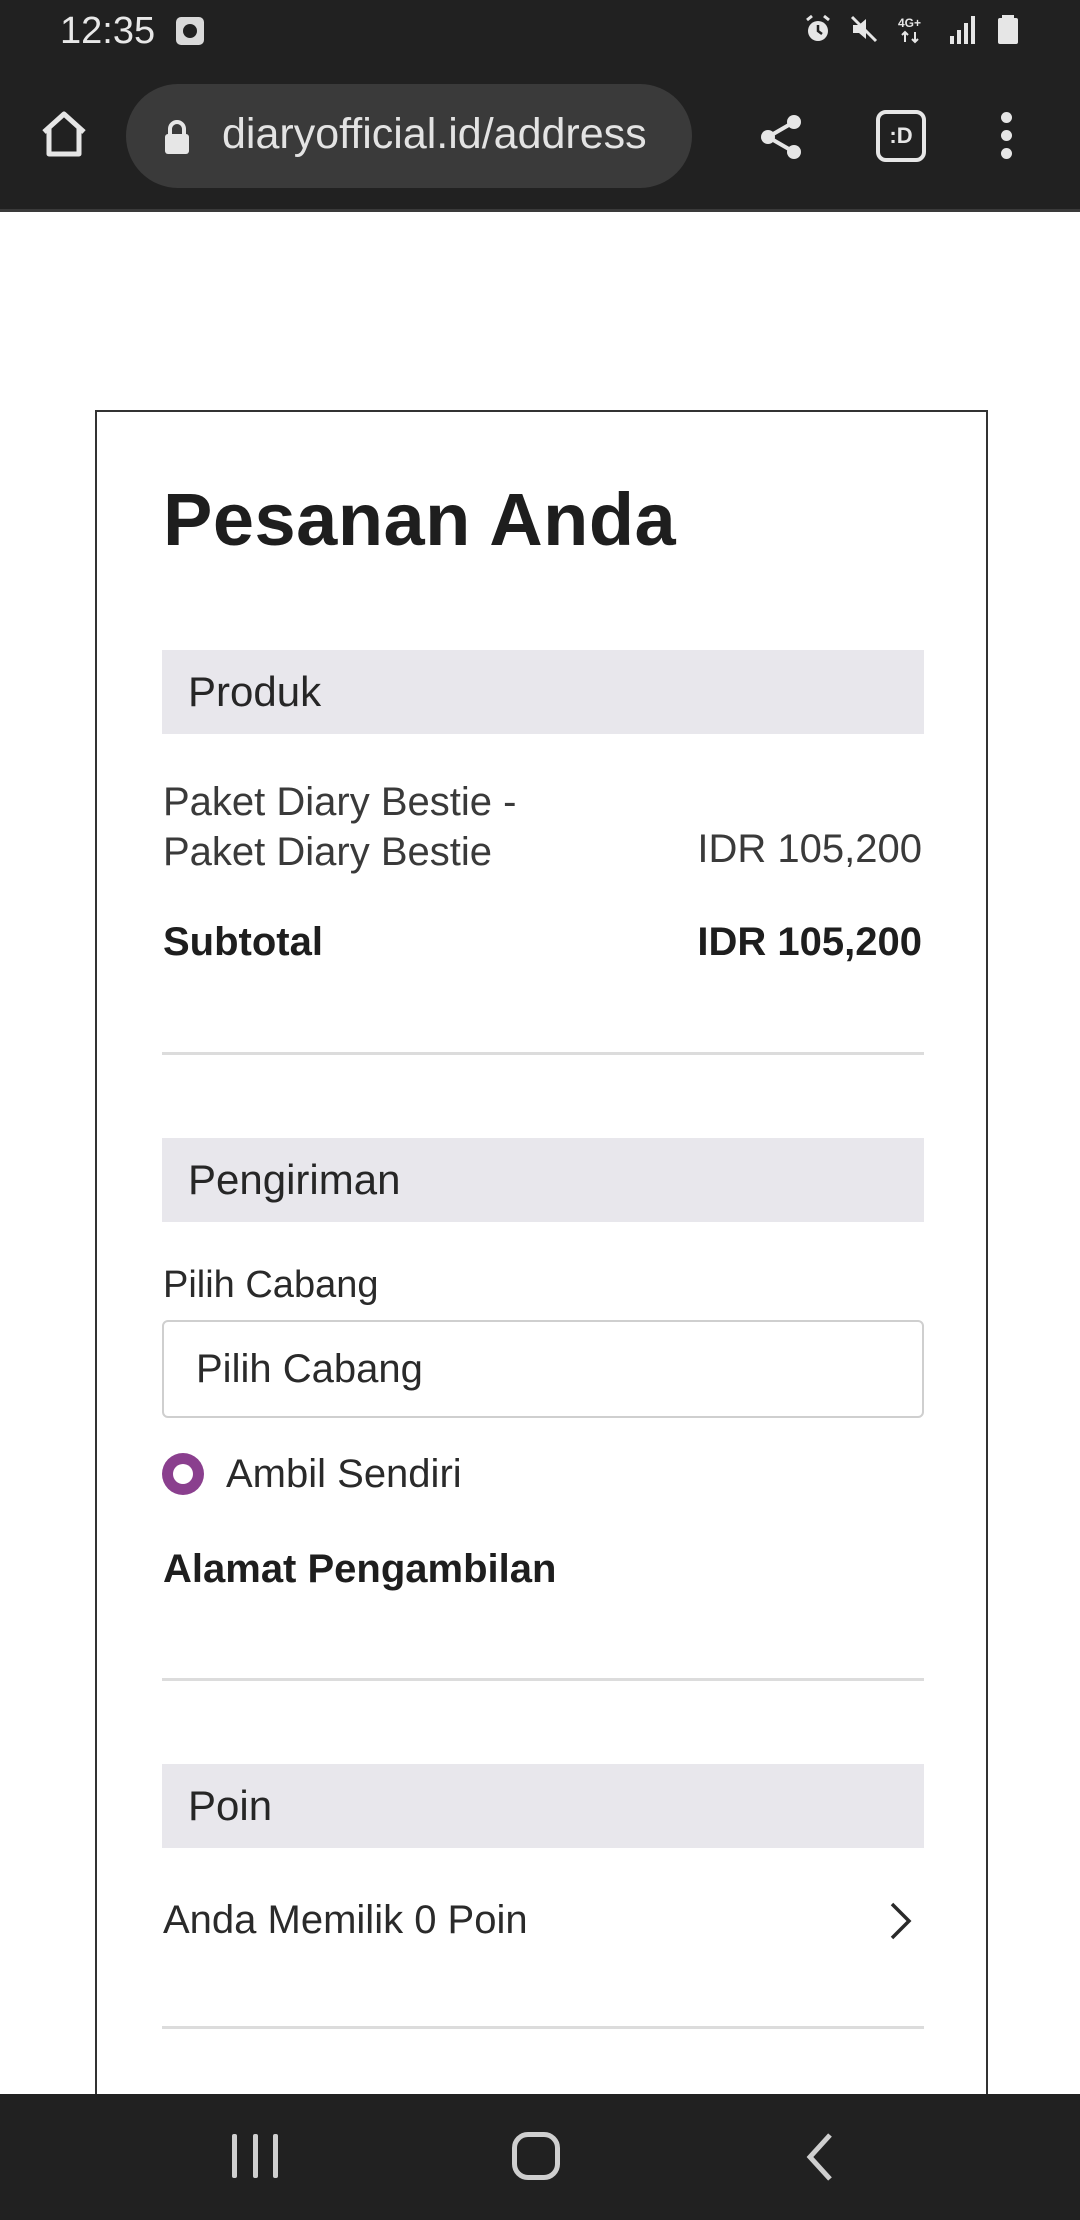 The image size is (1080, 2220). Describe the element at coordinates (543, 1369) in the screenshot. I see `branch-select: Pilih Cabang` at that location.